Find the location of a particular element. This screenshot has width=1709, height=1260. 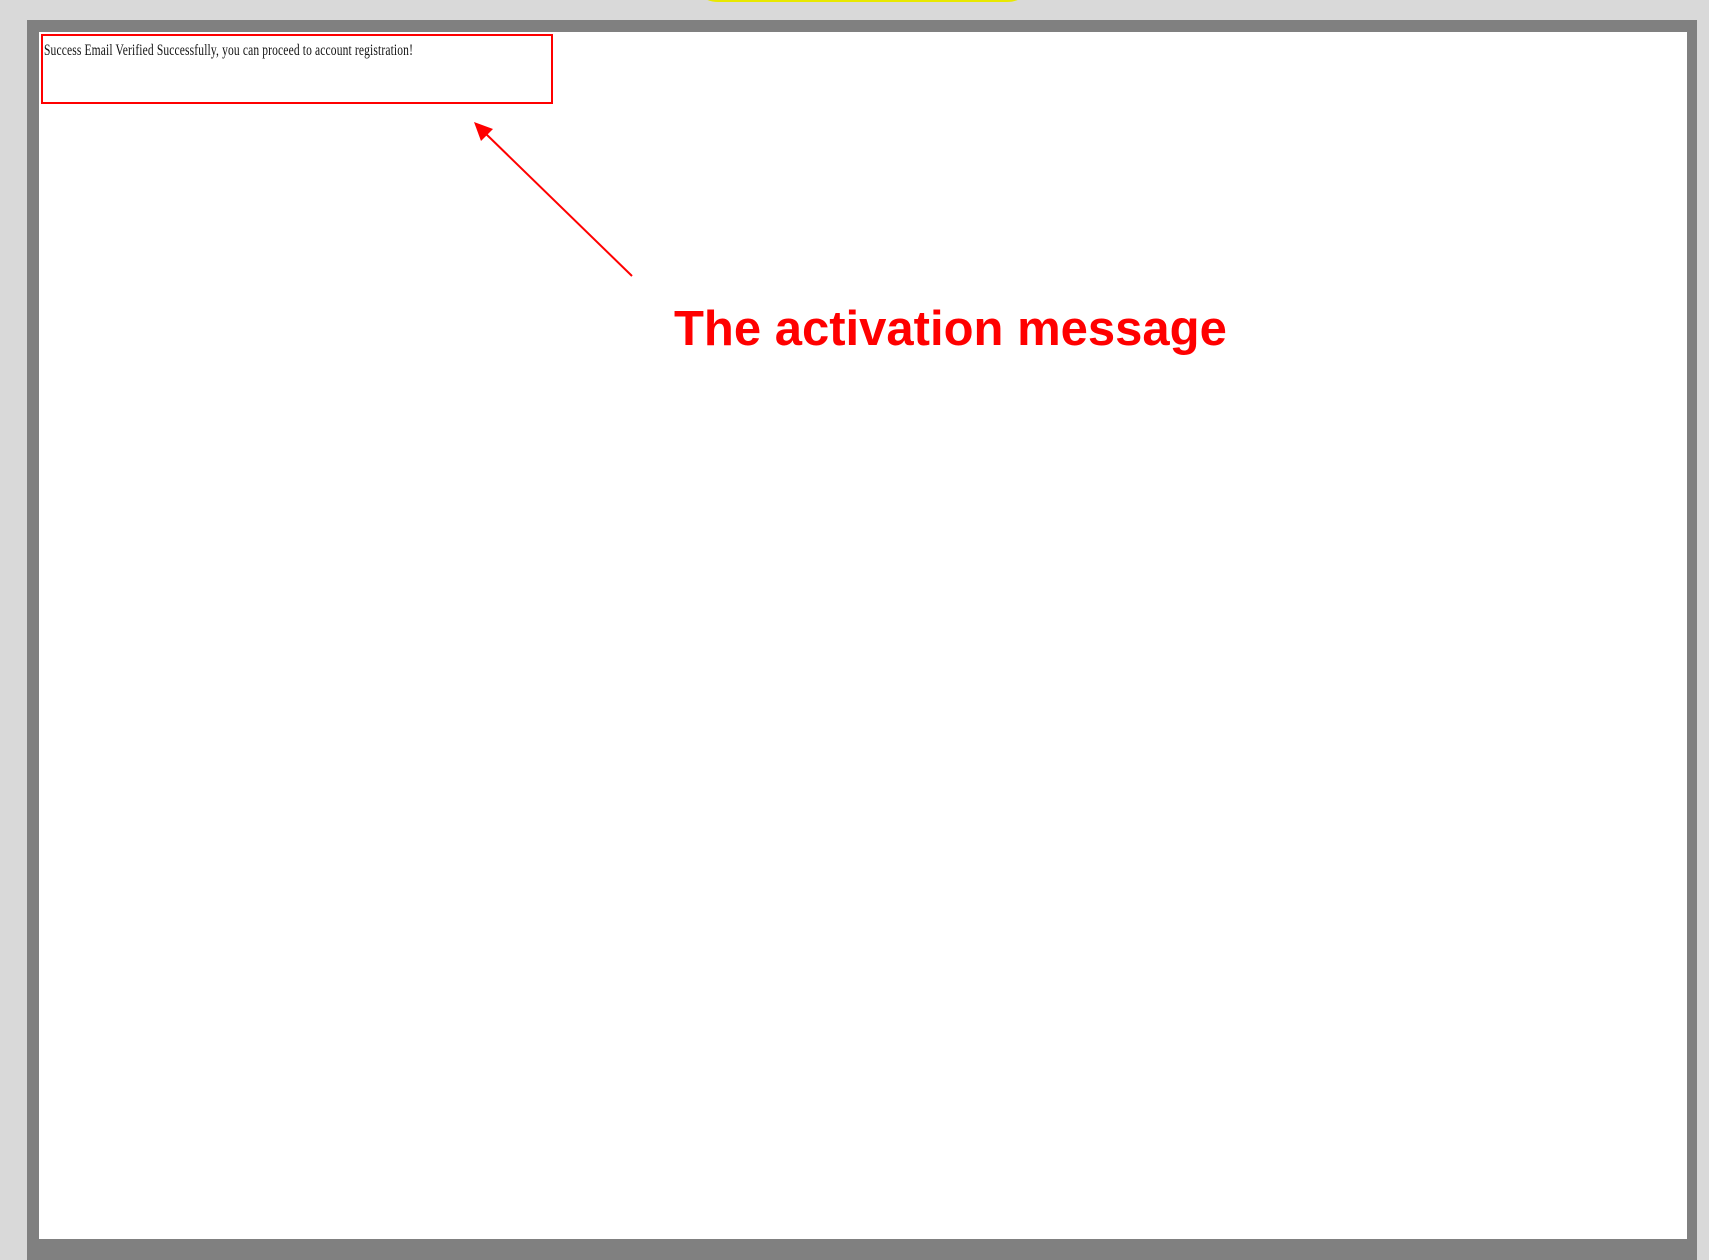

annotation-label: The activation message is located at coordinates (950, 329).